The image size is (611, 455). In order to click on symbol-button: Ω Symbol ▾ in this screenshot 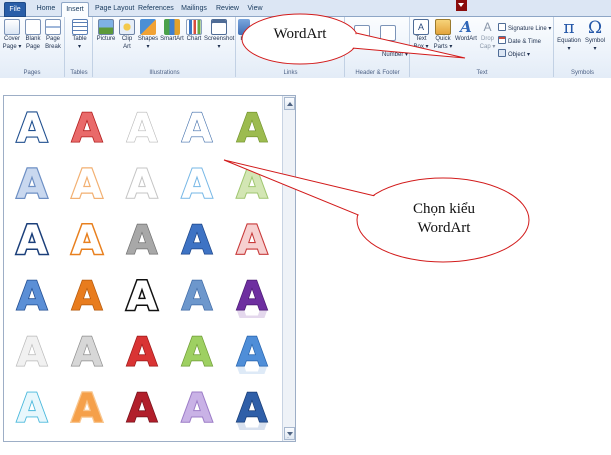, I will do `click(595, 36)`.